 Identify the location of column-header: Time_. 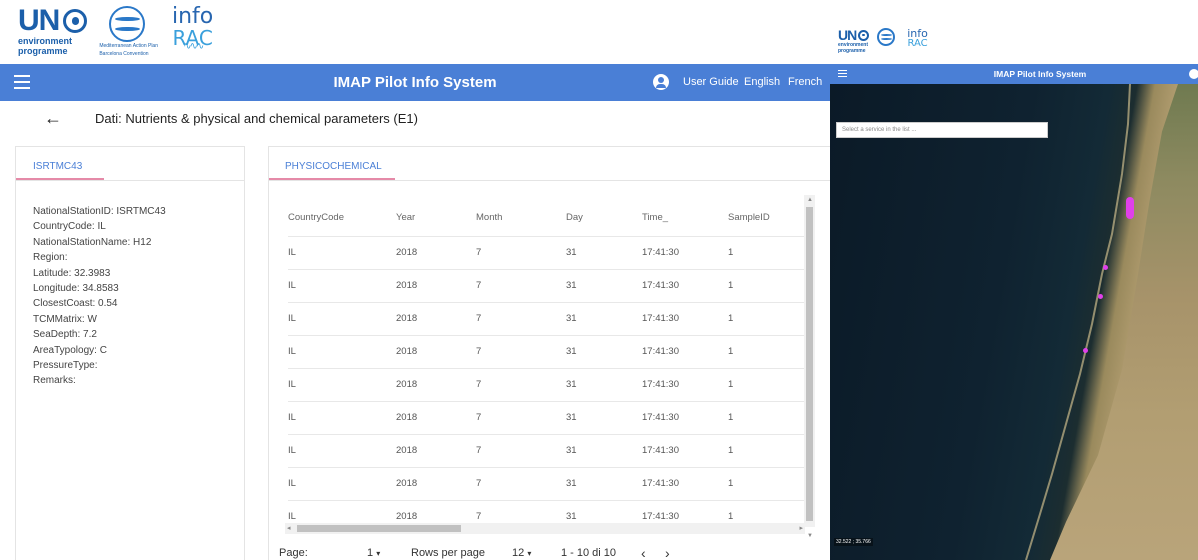
(685, 217).